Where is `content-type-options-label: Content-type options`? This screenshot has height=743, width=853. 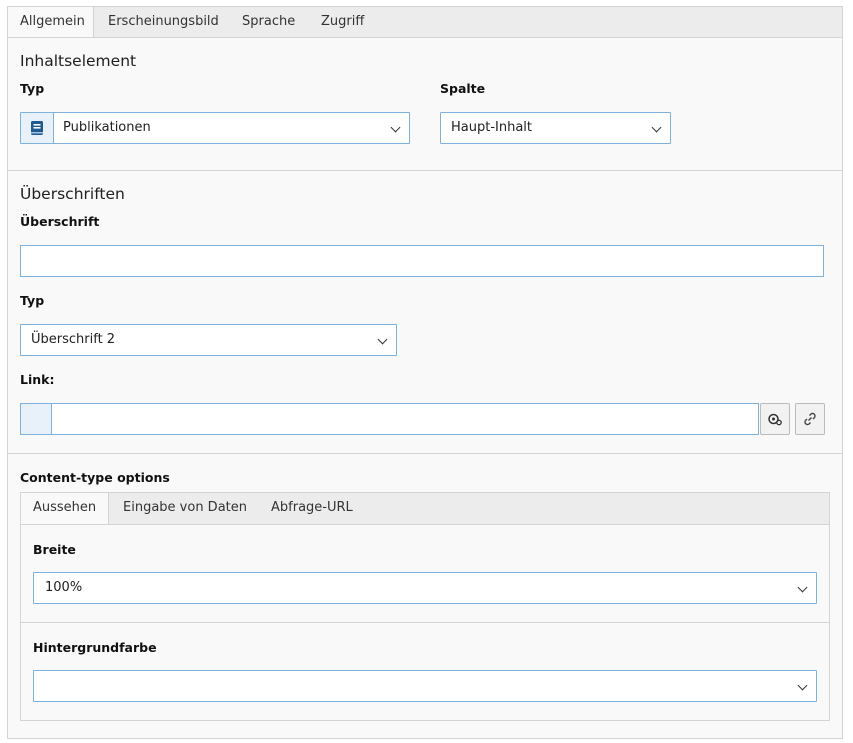
content-type-options-label: Content-type options is located at coordinates (95, 477).